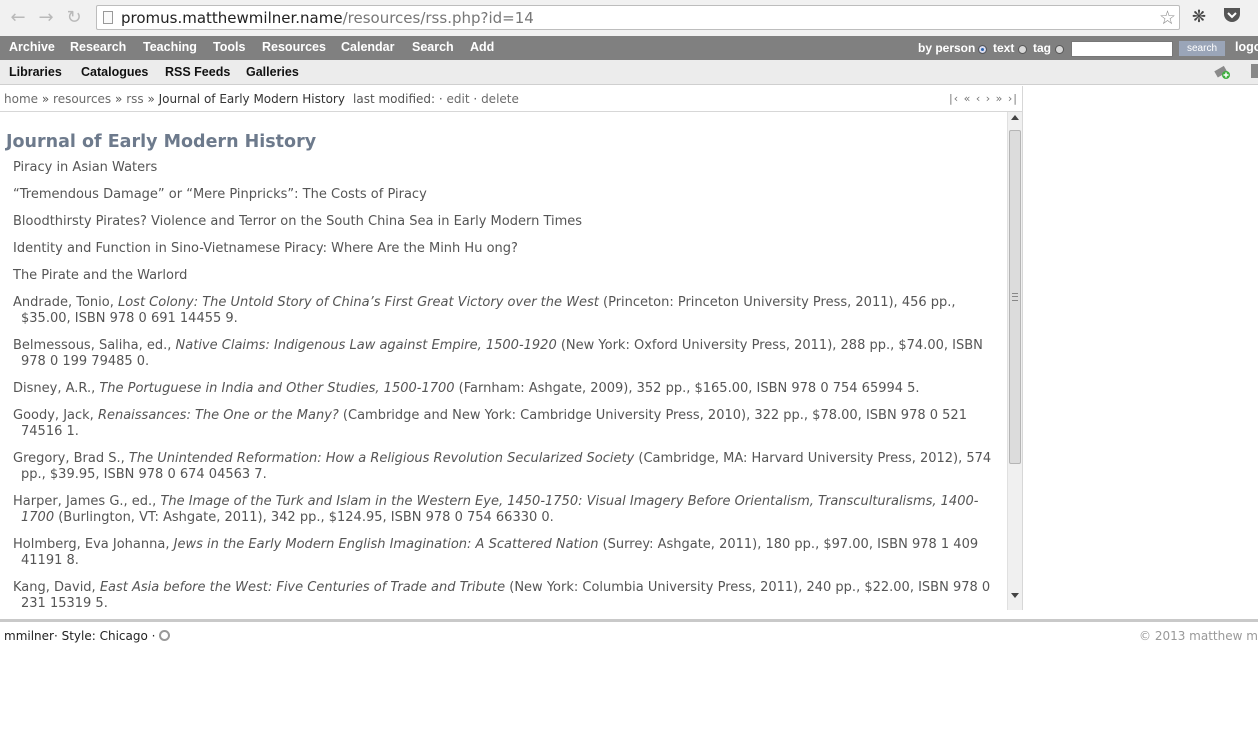 Image resolution: width=1258 pixels, height=739 pixels. I want to click on pocket-icon, so click(1232, 17).